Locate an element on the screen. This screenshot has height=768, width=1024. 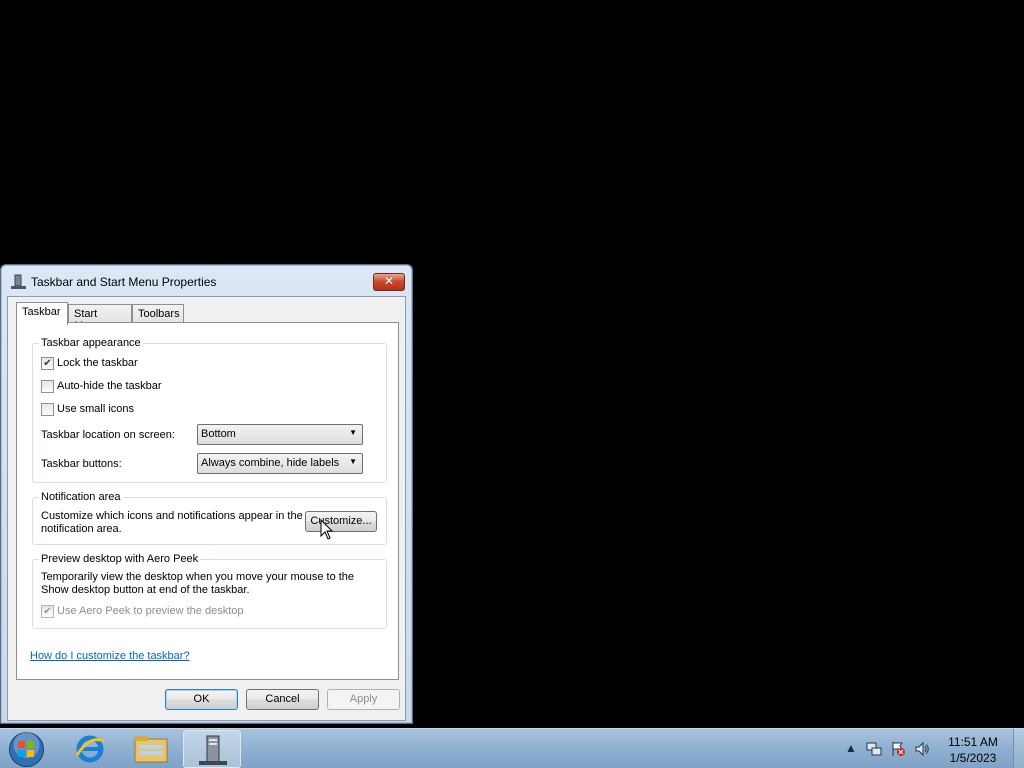
show-desktop-button is located at coordinates (1018, 748).